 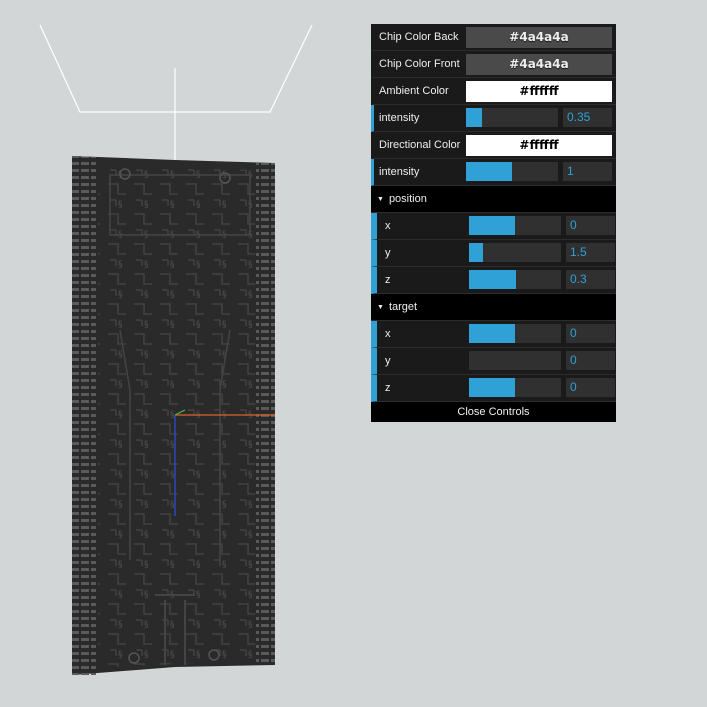 I want to click on position-z-input: 0.3, so click(x=590, y=279).